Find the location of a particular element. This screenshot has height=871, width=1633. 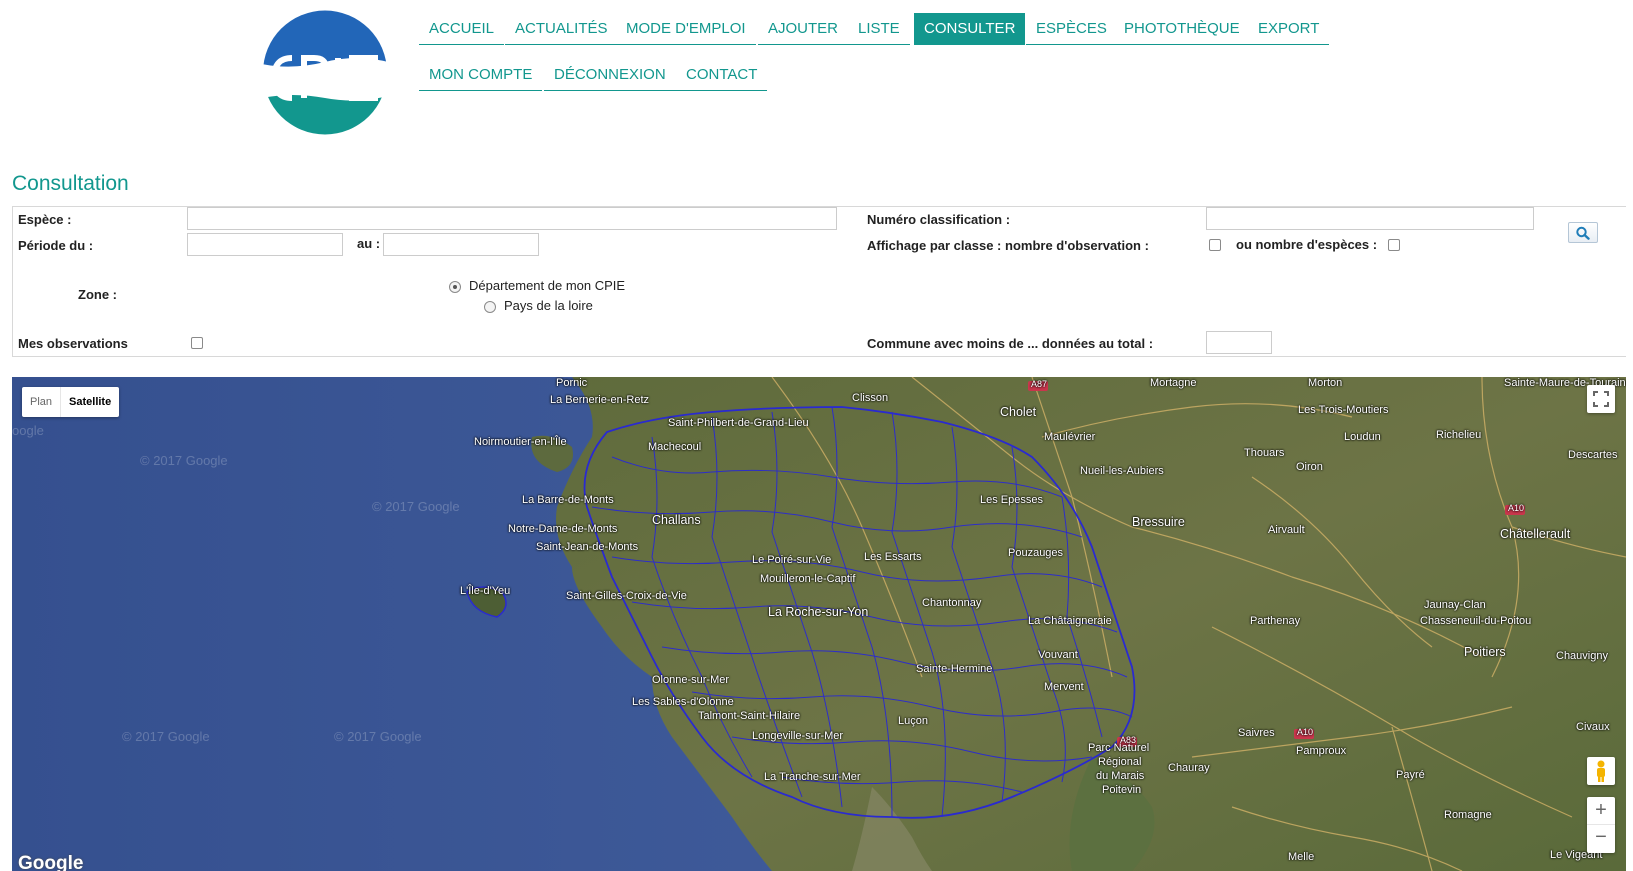

fullscreen-icon is located at coordinates (1601, 399).